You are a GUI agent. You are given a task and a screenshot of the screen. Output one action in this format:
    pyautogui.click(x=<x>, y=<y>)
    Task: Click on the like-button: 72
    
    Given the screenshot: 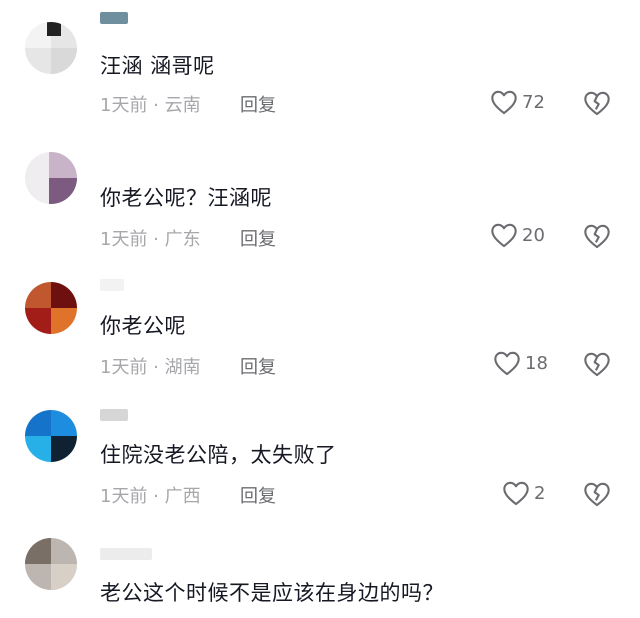 What is the action you would take?
    pyautogui.click(x=517, y=102)
    